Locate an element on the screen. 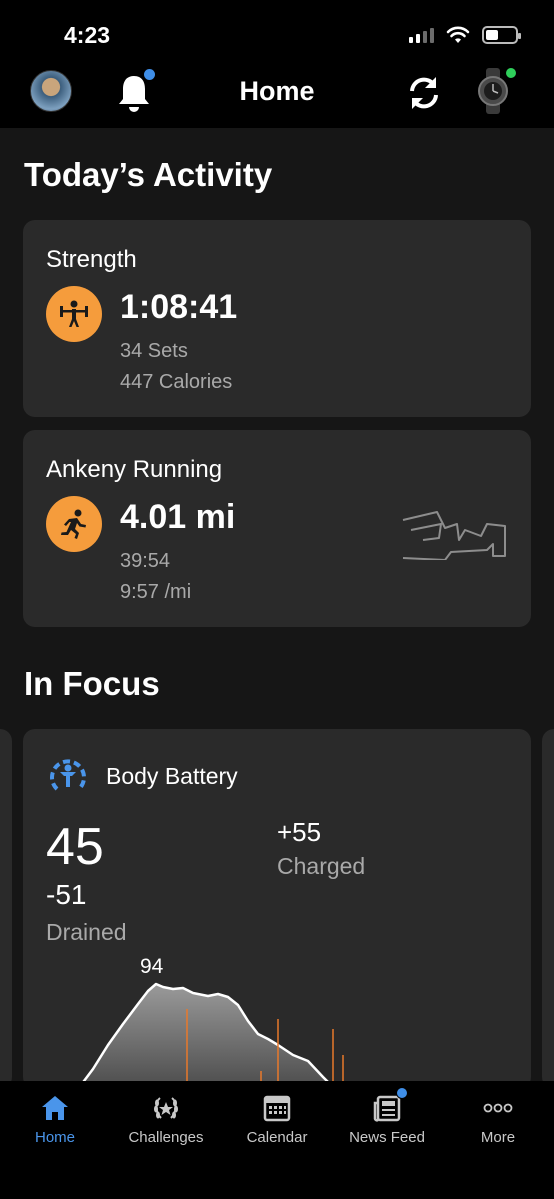 The width and height of the screenshot is (554, 1199). home-icon is located at coordinates (55, 1108).